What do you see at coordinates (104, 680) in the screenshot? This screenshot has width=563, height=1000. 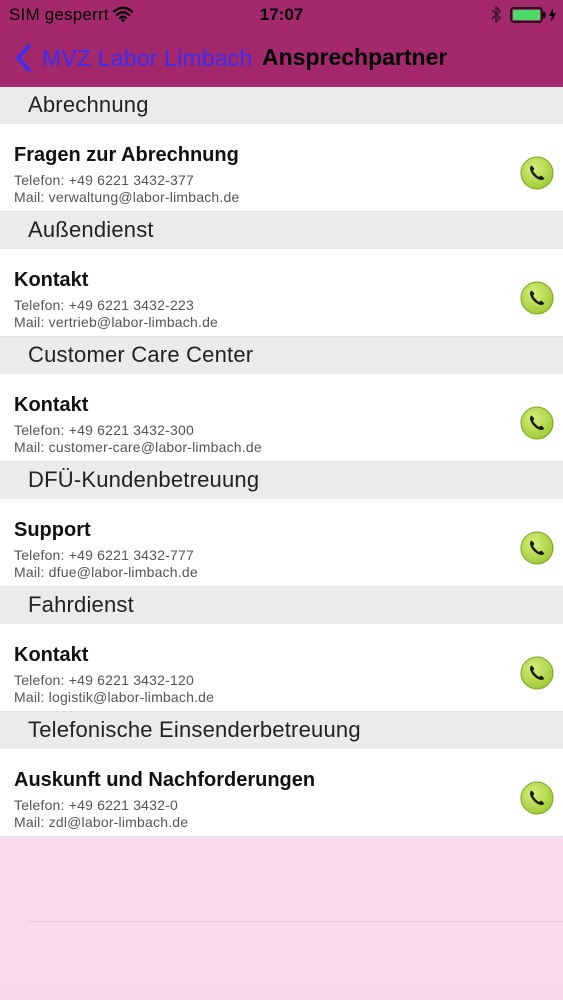 I see `contact-phone: Telefon: +49 6221 3432-120` at bounding box center [104, 680].